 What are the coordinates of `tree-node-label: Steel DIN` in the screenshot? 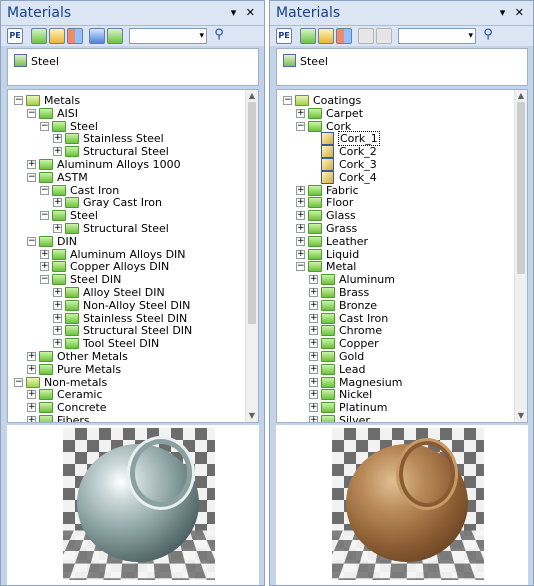 It's located at (96, 280).